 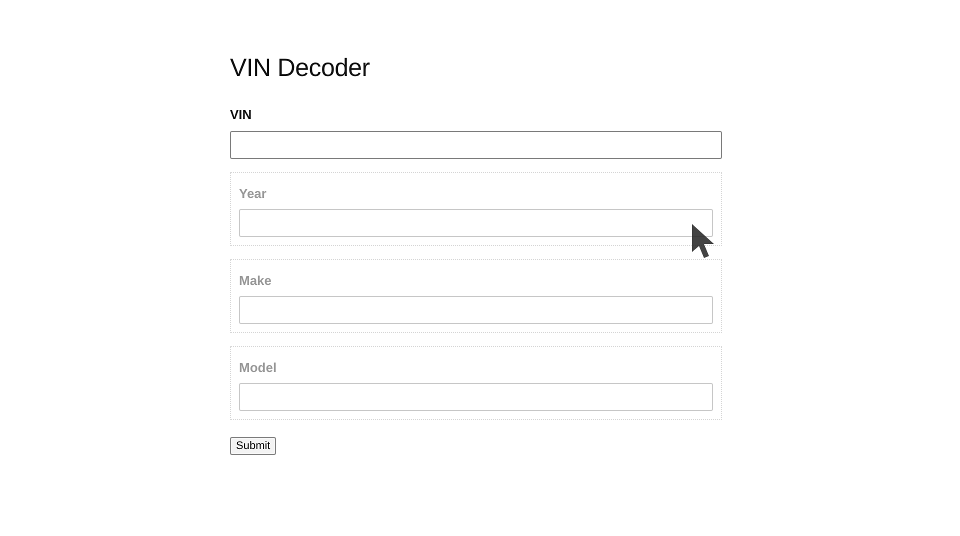 I want to click on field-label: Year, so click(x=252, y=194).